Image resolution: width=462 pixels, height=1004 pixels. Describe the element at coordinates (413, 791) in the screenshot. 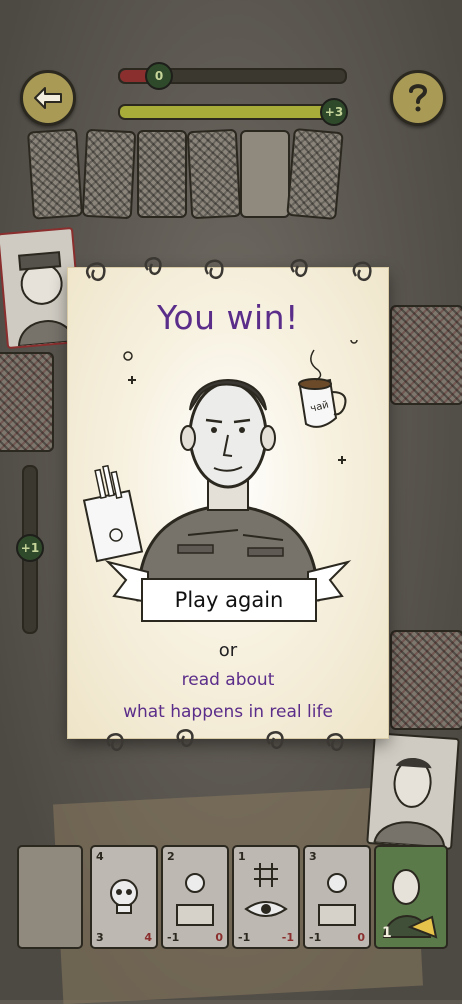

I see `inmate-portrait` at that location.